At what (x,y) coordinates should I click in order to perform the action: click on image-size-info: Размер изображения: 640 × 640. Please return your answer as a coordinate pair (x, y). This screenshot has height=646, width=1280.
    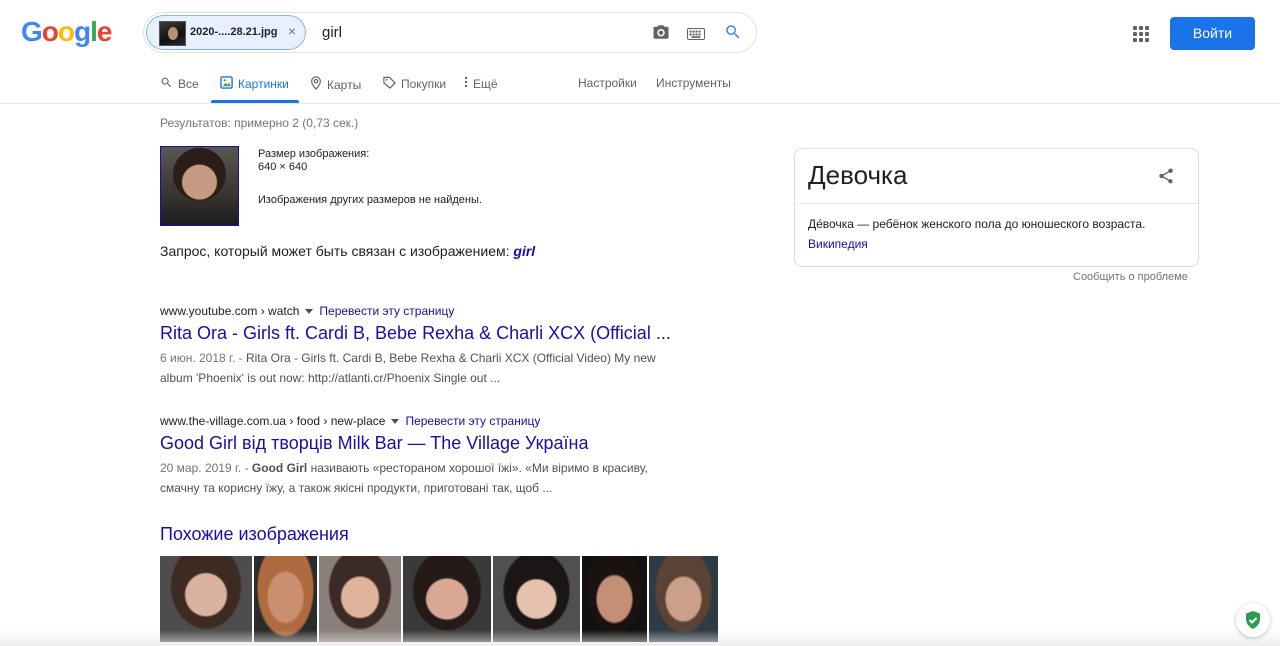
    Looking at the image, I should click on (313, 161).